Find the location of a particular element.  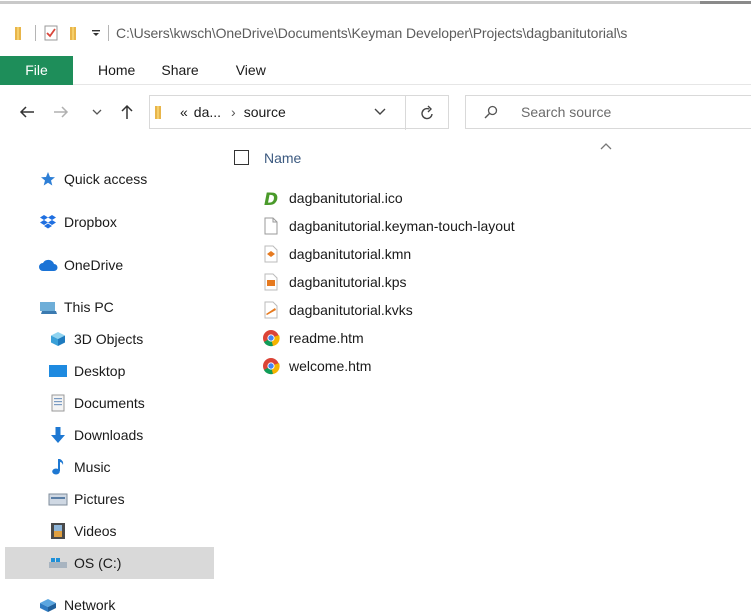

document-icon is located at coordinates (58, 403).